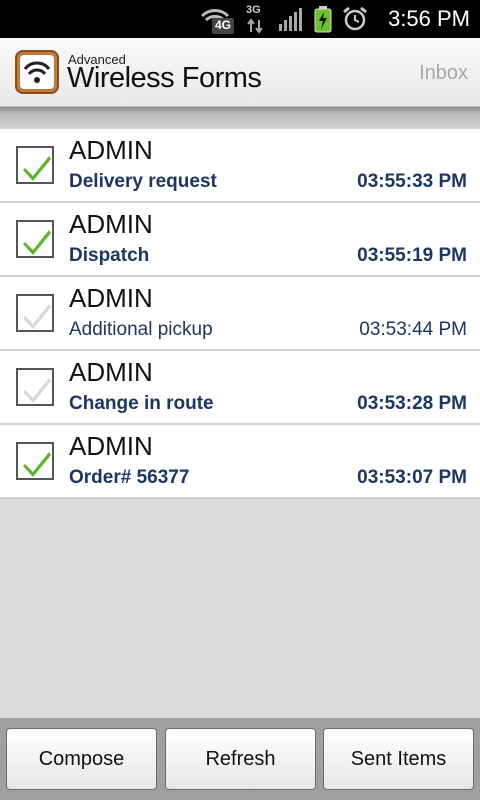  I want to click on message-row: ADMIN Dispatch 03:55:19 PM, so click(240, 240).